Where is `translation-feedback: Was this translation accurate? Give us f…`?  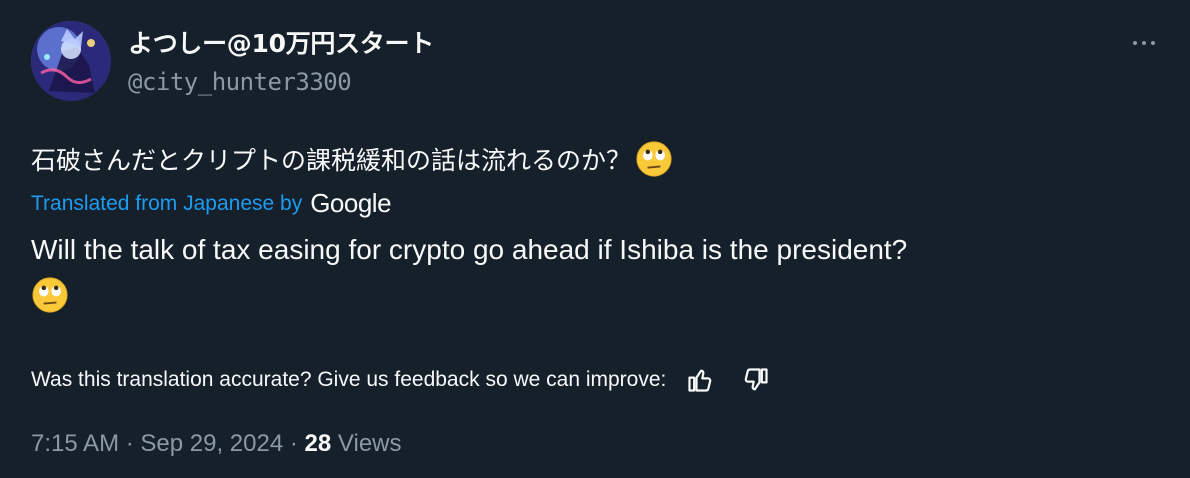
translation-feedback: Was this translation accurate? Give us f… is located at coordinates (401, 380).